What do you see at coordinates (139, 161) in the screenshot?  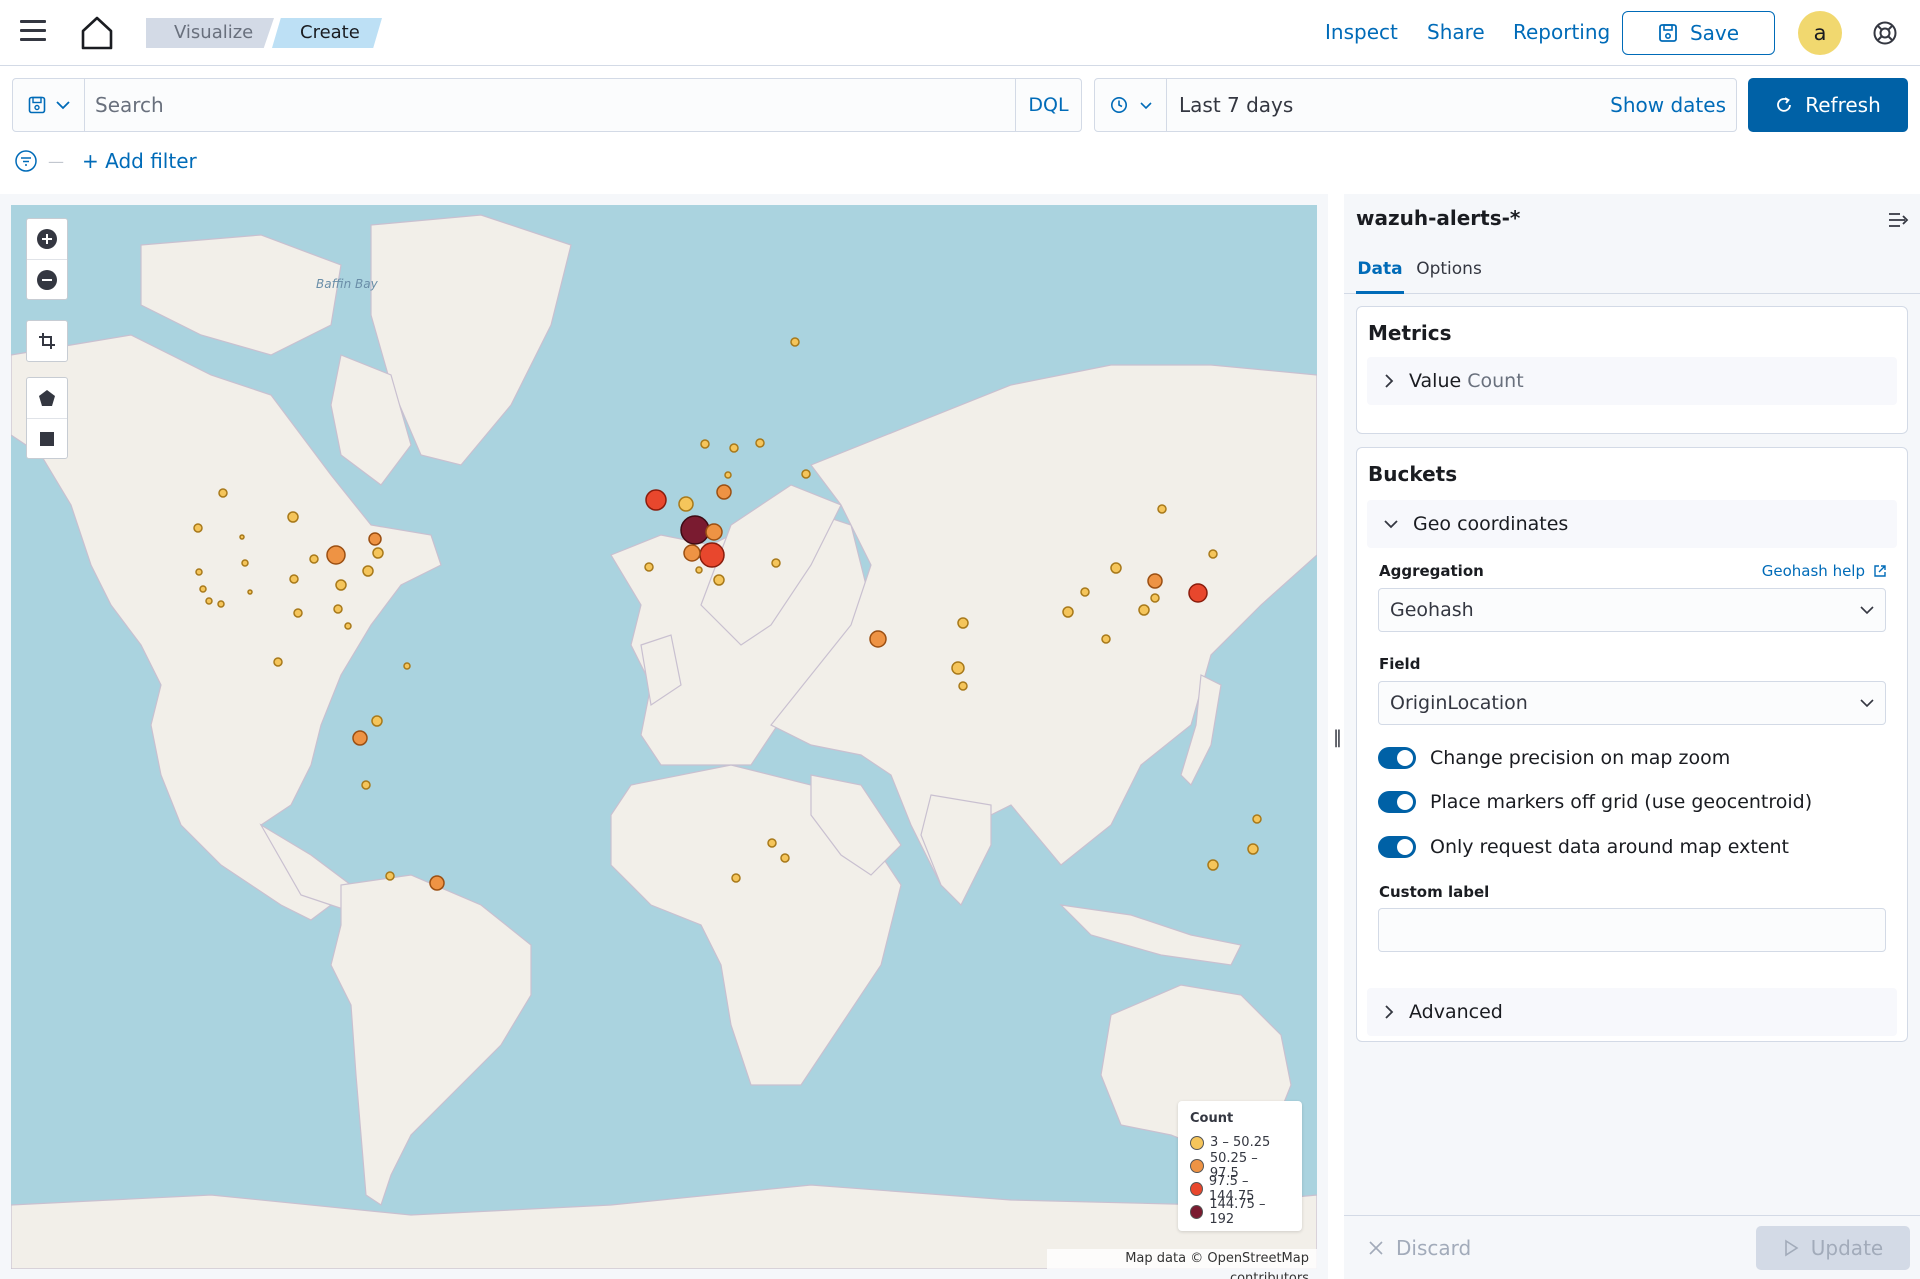 I see `add-filter-button: + Add filter` at bounding box center [139, 161].